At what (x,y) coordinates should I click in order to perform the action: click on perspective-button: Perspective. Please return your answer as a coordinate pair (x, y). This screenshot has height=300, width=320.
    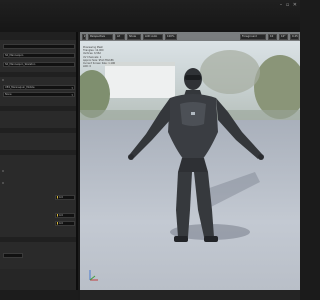
    Looking at the image, I should click on (100, 36).